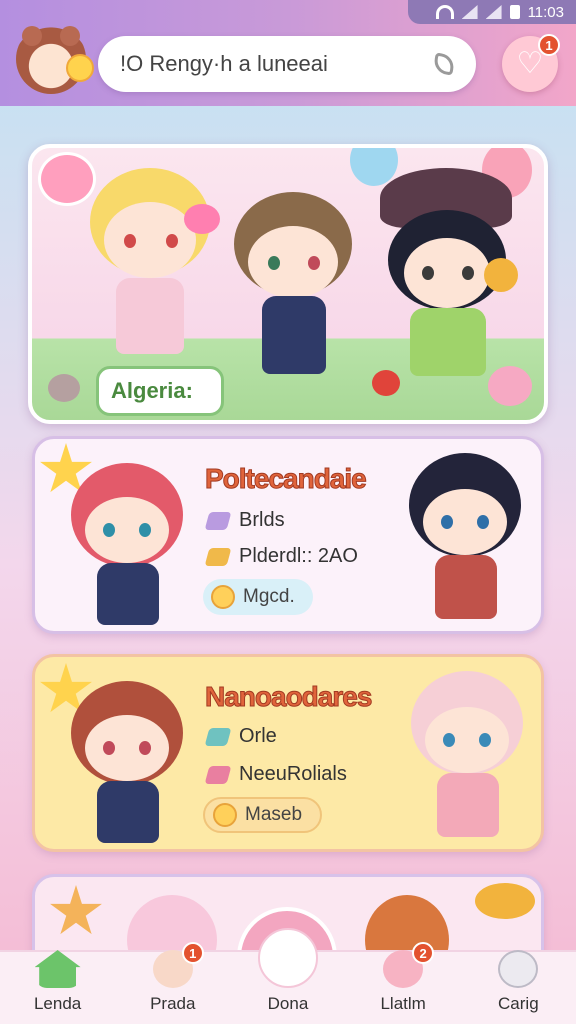 This screenshot has width=576, height=1024. What do you see at coordinates (55, 59) in the screenshot?
I see `avatar` at bounding box center [55, 59].